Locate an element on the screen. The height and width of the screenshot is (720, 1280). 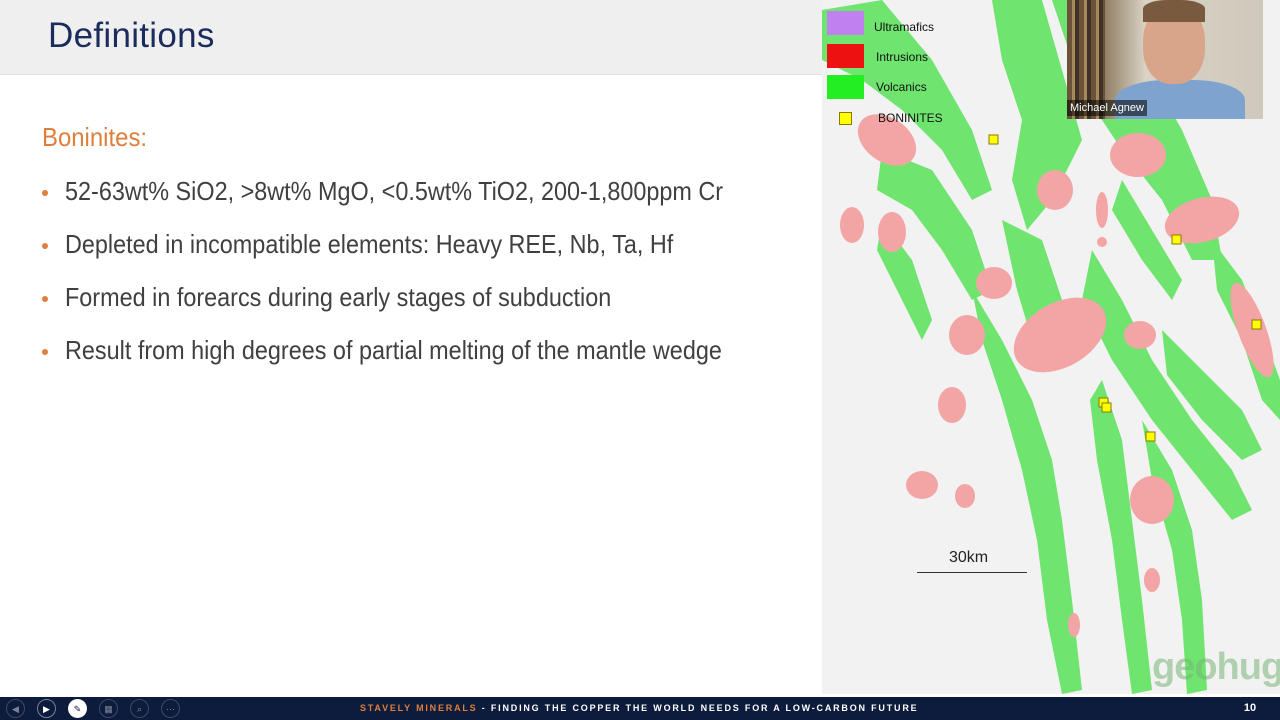
zoom-icon: ⌕ is located at coordinates (139, 708).